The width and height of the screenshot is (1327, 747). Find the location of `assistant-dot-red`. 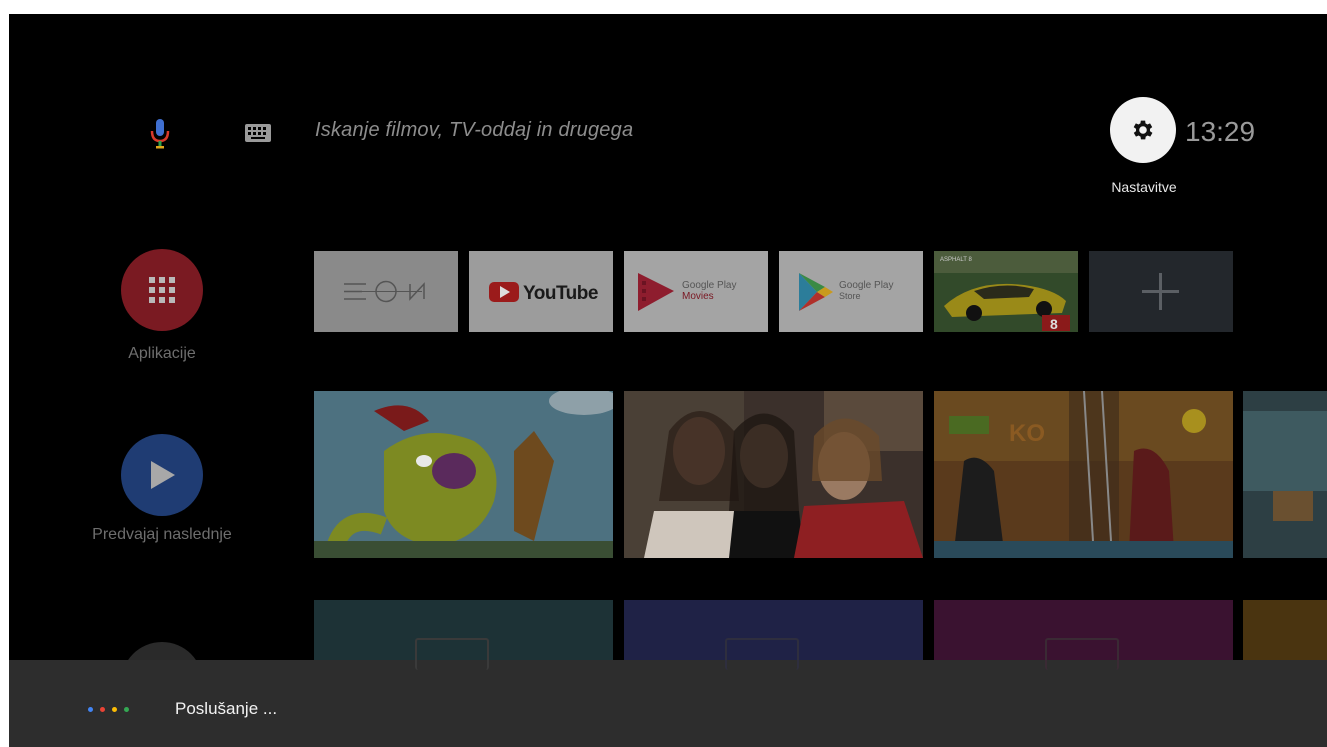

assistant-dot-red is located at coordinates (102, 709).